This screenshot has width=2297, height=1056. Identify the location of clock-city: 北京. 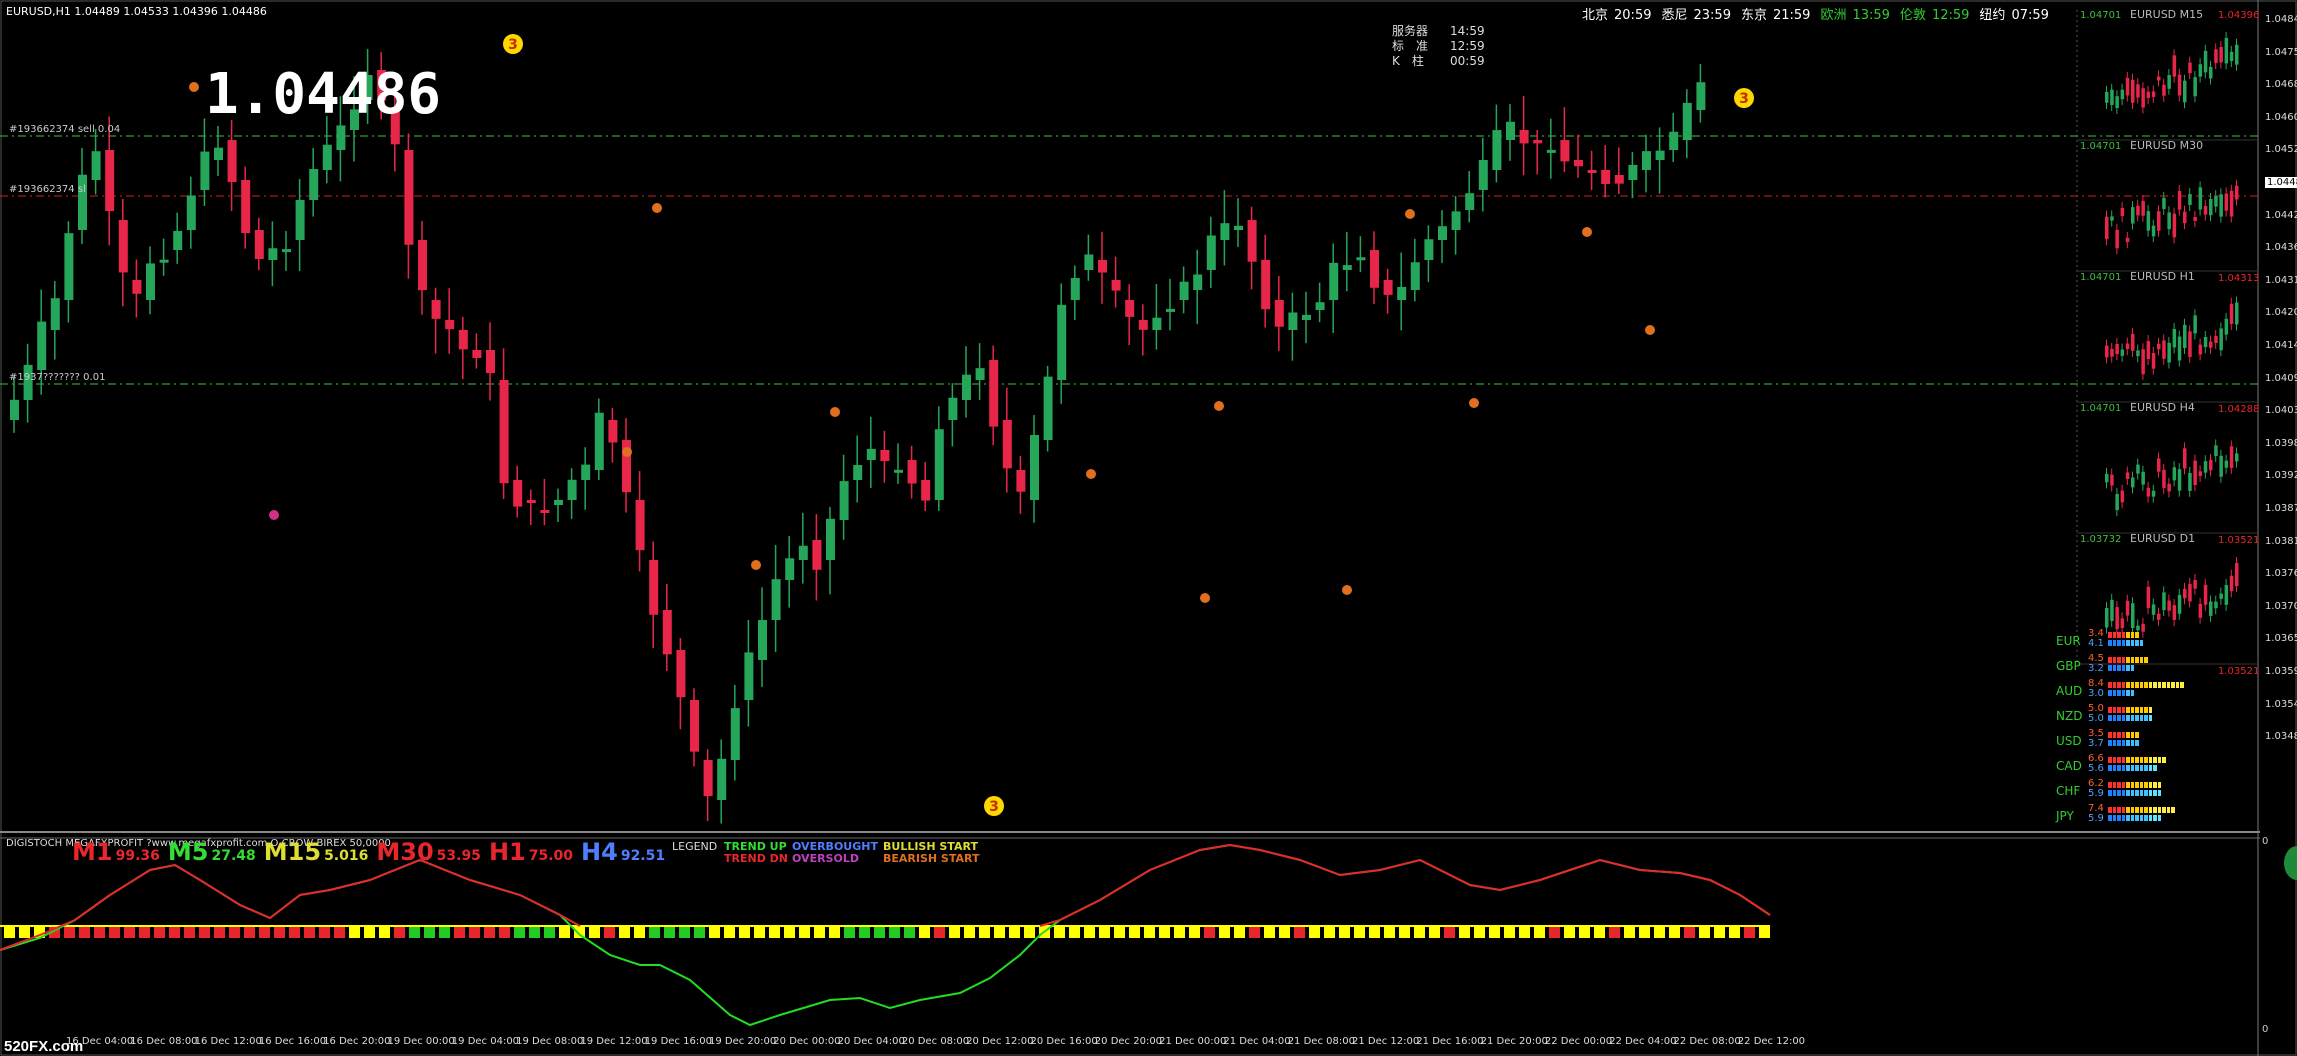
(1595, 15).